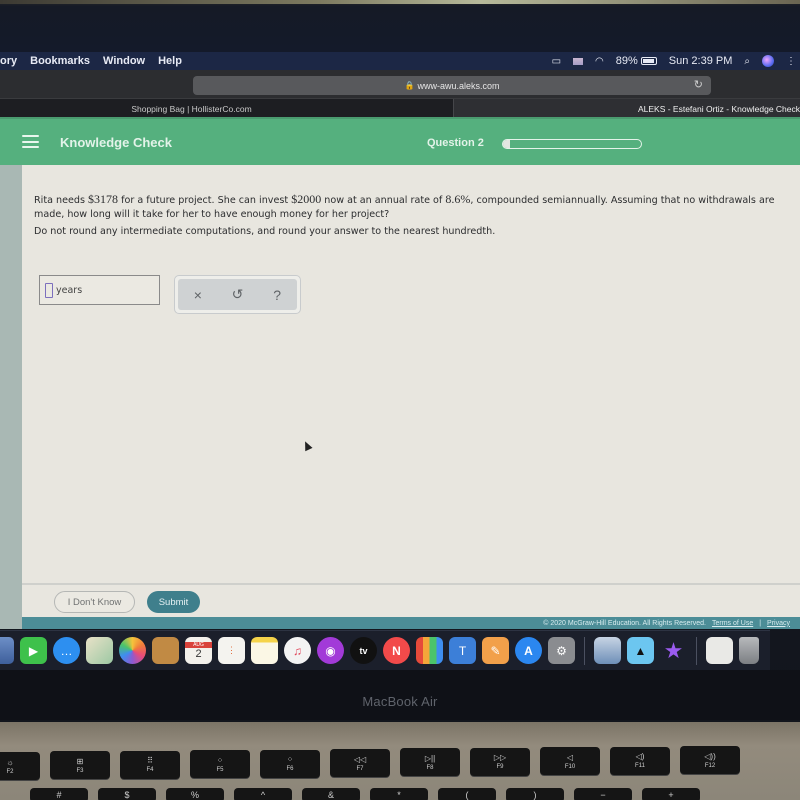 The height and width of the screenshot is (800, 800). What do you see at coordinates (701, 61) in the screenshot?
I see `clock: Sun 2:39 PM` at bounding box center [701, 61].